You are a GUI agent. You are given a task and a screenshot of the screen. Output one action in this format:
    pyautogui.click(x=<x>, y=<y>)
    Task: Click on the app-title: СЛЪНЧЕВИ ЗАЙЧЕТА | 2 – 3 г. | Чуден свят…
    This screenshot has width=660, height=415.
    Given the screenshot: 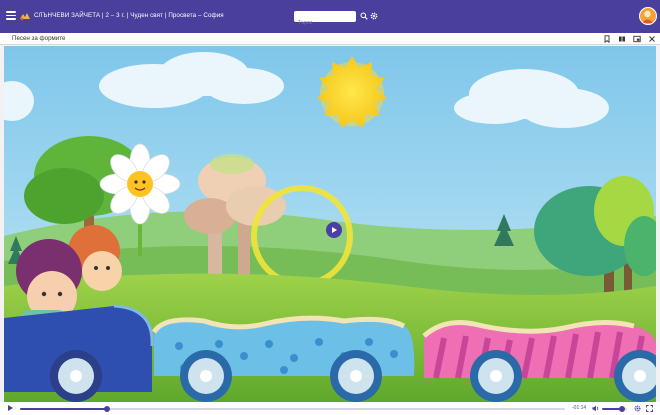 What is the action you would take?
    pyautogui.click(x=129, y=15)
    